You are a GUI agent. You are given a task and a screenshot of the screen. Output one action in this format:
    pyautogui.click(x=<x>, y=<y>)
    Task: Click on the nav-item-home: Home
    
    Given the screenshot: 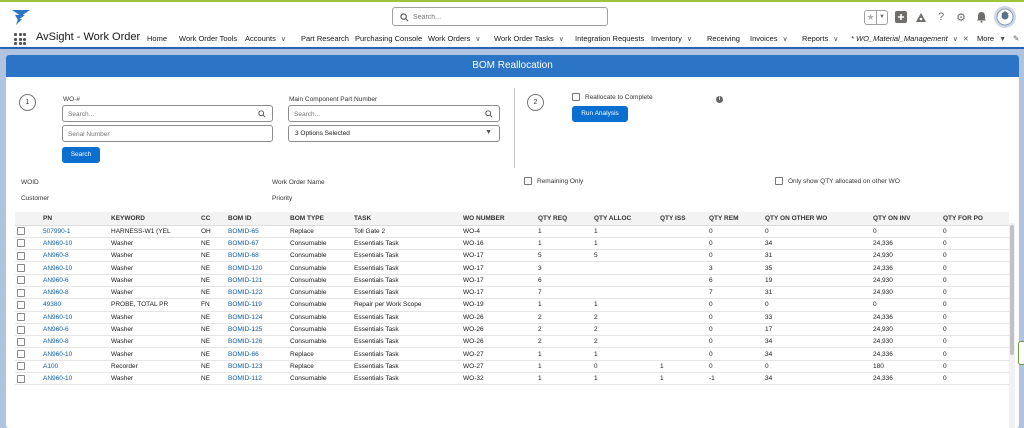 What is the action you would take?
    pyautogui.click(x=157, y=38)
    